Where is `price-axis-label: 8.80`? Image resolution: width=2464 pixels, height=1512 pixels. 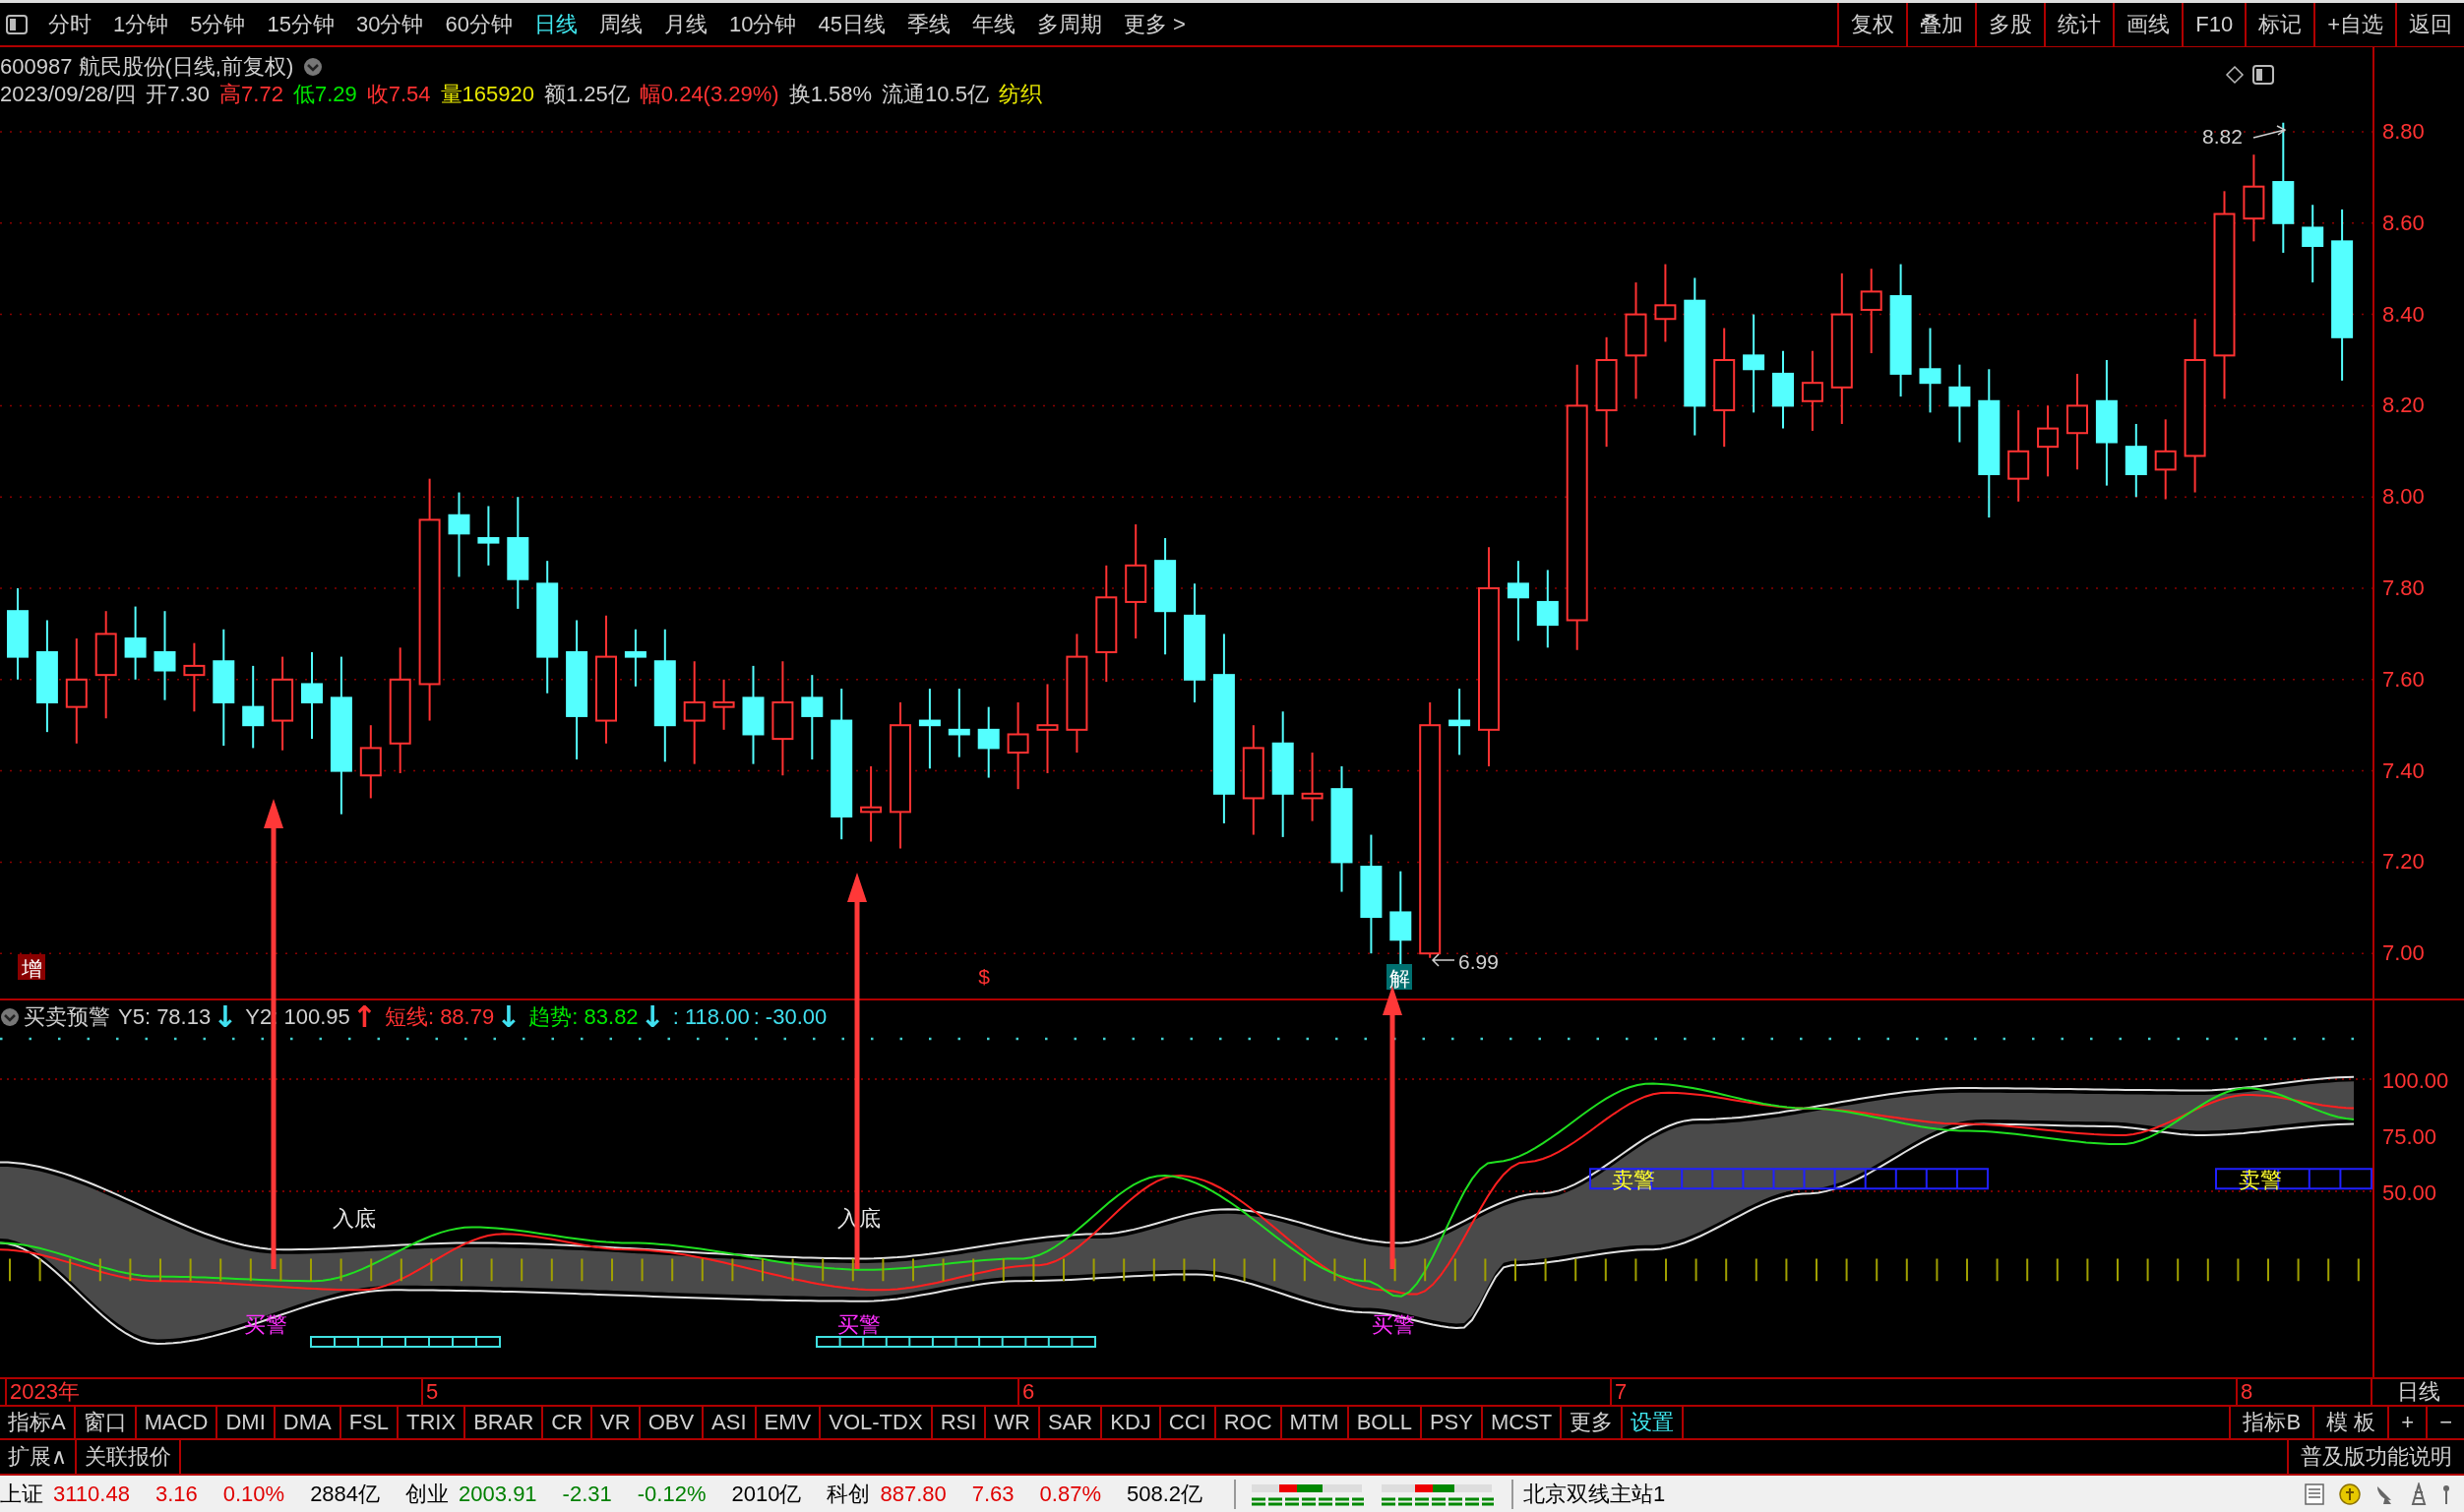
price-axis-label: 8.80 is located at coordinates (2403, 132).